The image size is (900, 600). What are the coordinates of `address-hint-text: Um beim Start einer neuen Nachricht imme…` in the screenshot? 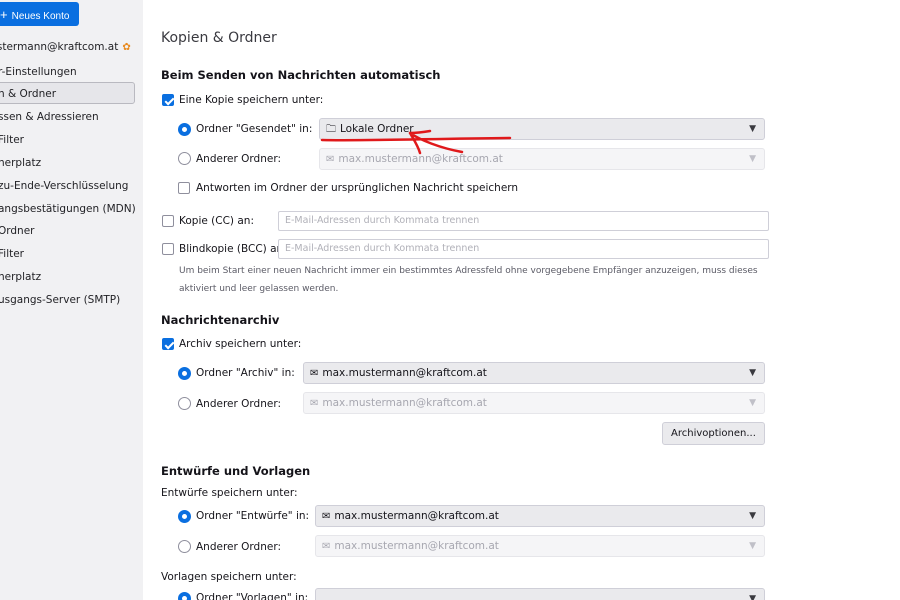 It's located at (468, 280).